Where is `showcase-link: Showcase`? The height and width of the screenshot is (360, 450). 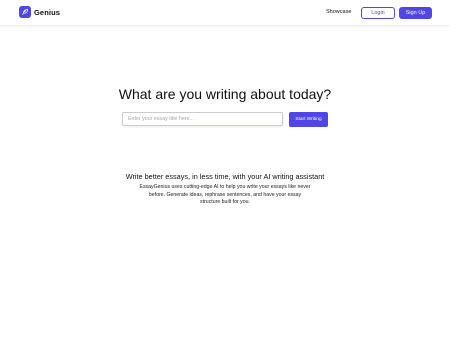
showcase-link: Showcase is located at coordinates (338, 12).